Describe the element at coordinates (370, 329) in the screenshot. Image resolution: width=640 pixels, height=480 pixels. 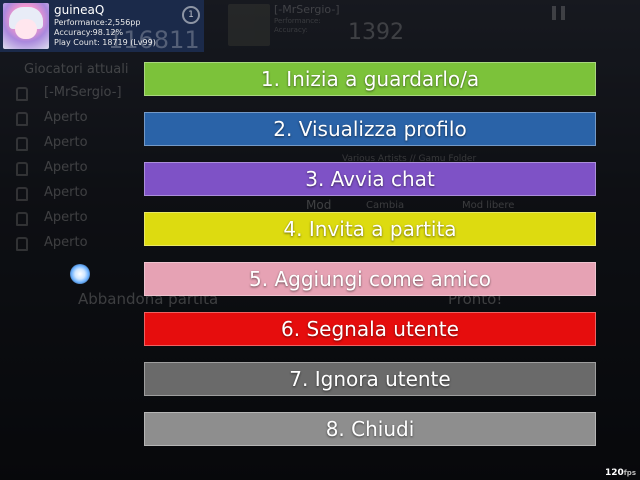
I see `report-user-button: 6. Segnala utente` at that location.